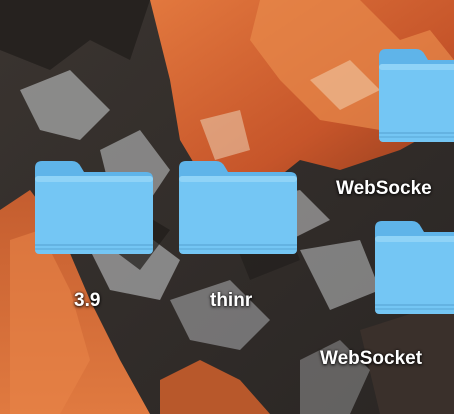  I want to click on folder-label: 3.9, so click(87, 300).